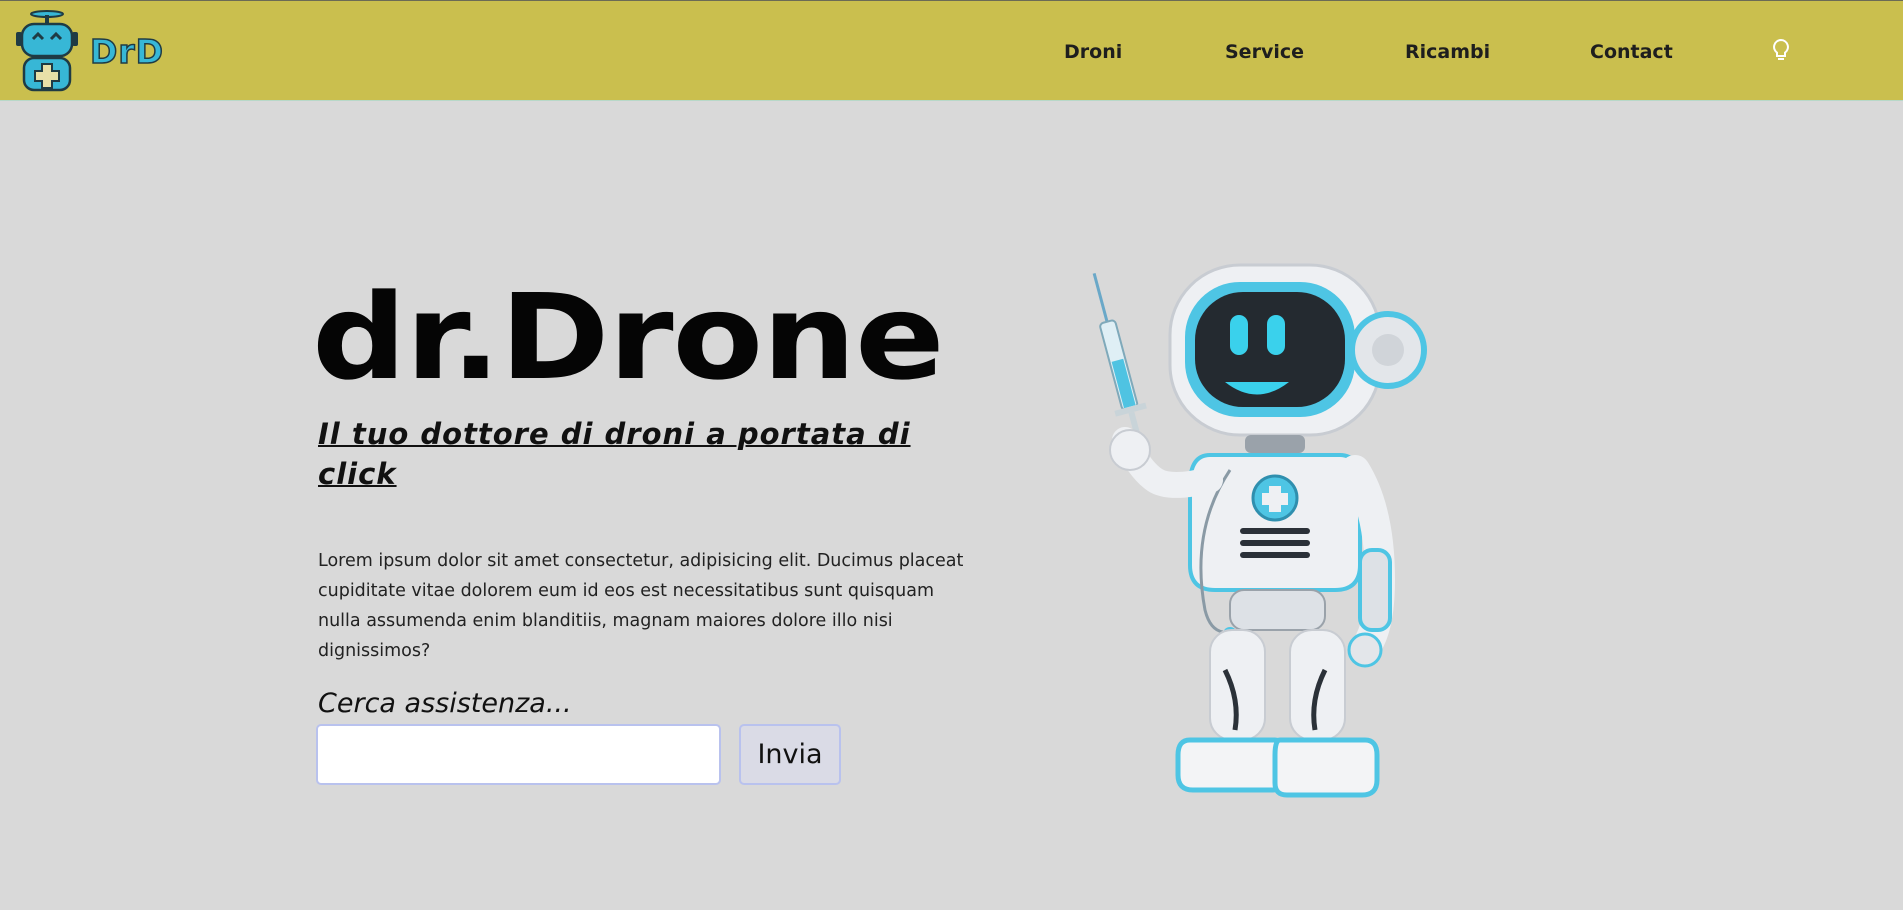 This screenshot has width=1903, height=910. What do you see at coordinates (1093, 52) in the screenshot?
I see `nav-link-droni: Droni` at bounding box center [1093, 52].